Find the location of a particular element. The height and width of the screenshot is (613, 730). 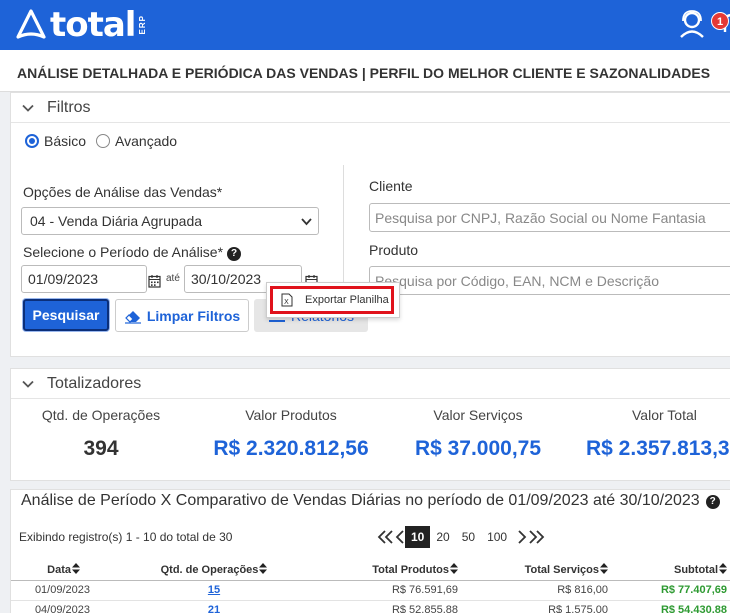

page-size-10: 10 is located at coordinates (418, 537).